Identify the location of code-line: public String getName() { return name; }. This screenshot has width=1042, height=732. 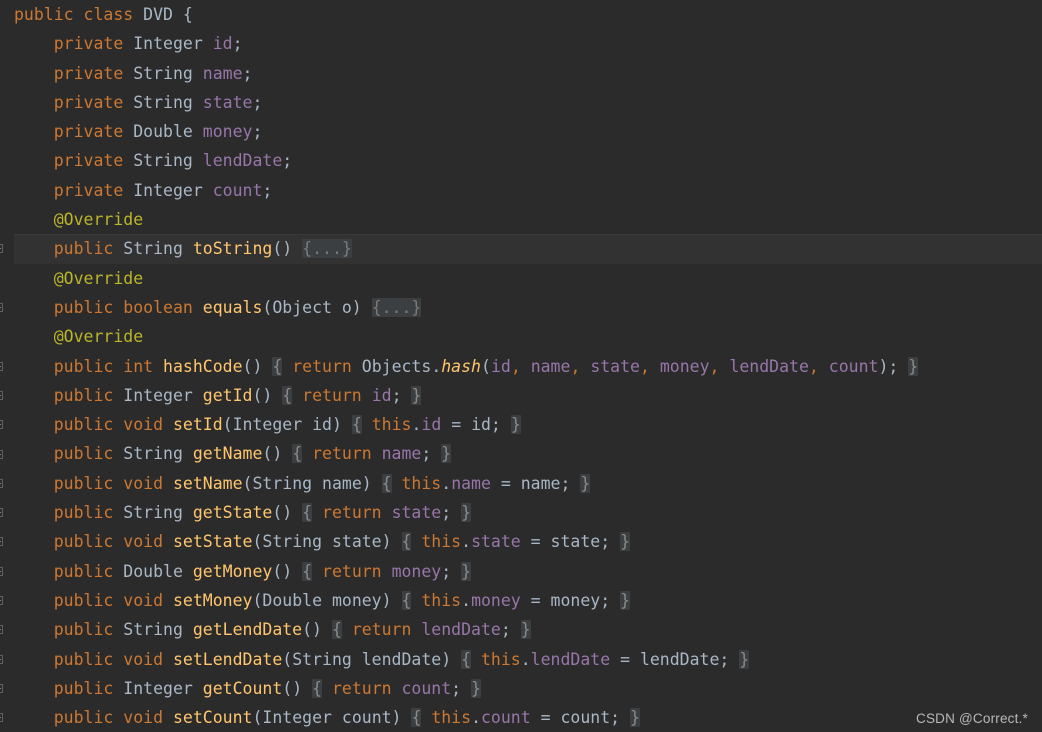
(521, 453).